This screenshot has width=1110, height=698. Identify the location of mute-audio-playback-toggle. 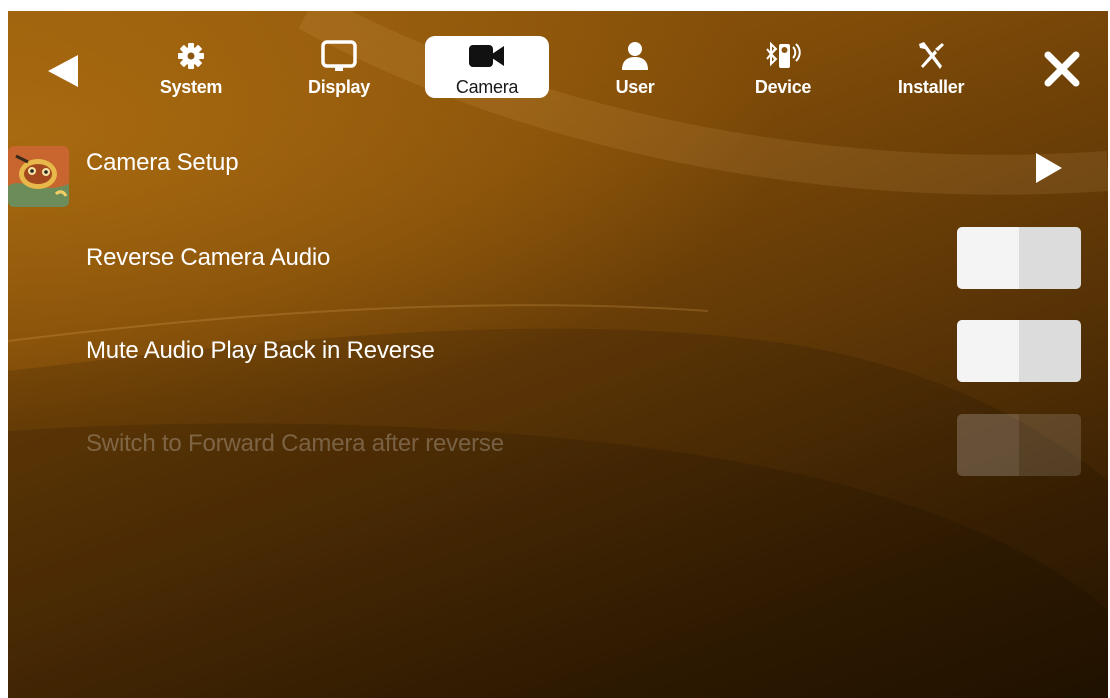
(1019, 351).